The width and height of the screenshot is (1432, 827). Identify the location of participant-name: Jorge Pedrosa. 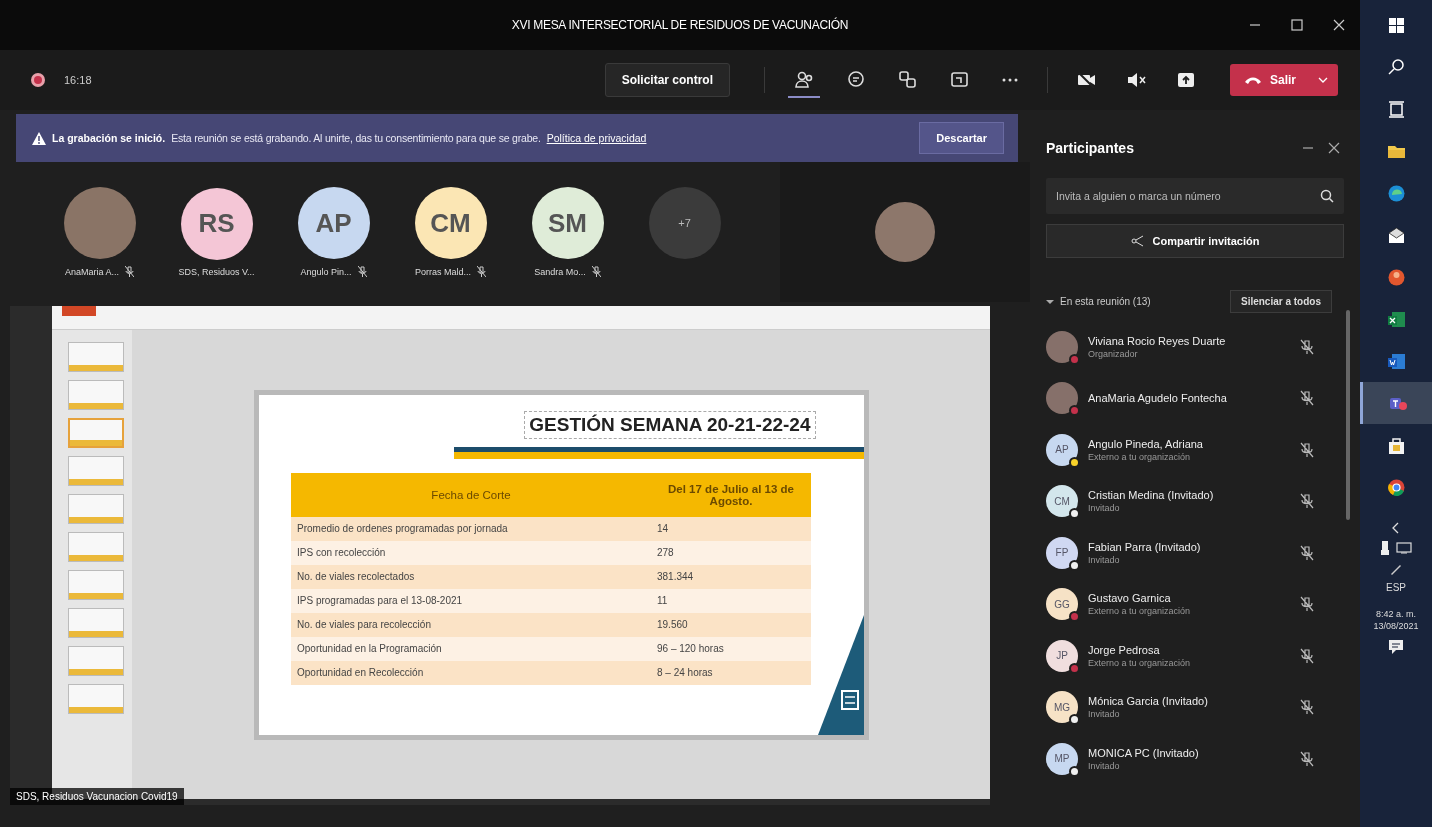
(1124, 649).